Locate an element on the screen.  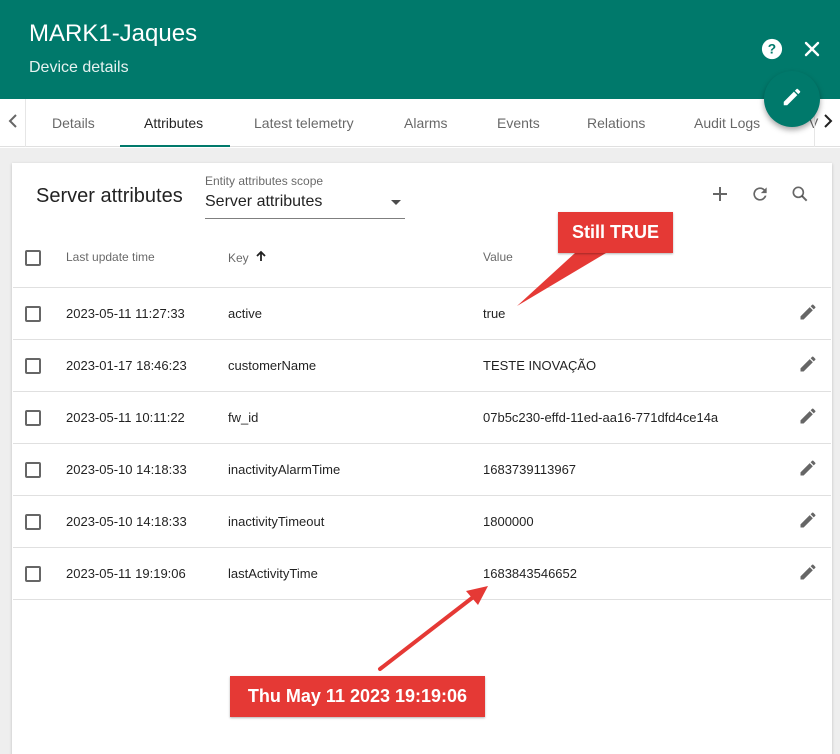
search-icon is located at coordinates (800, 196).